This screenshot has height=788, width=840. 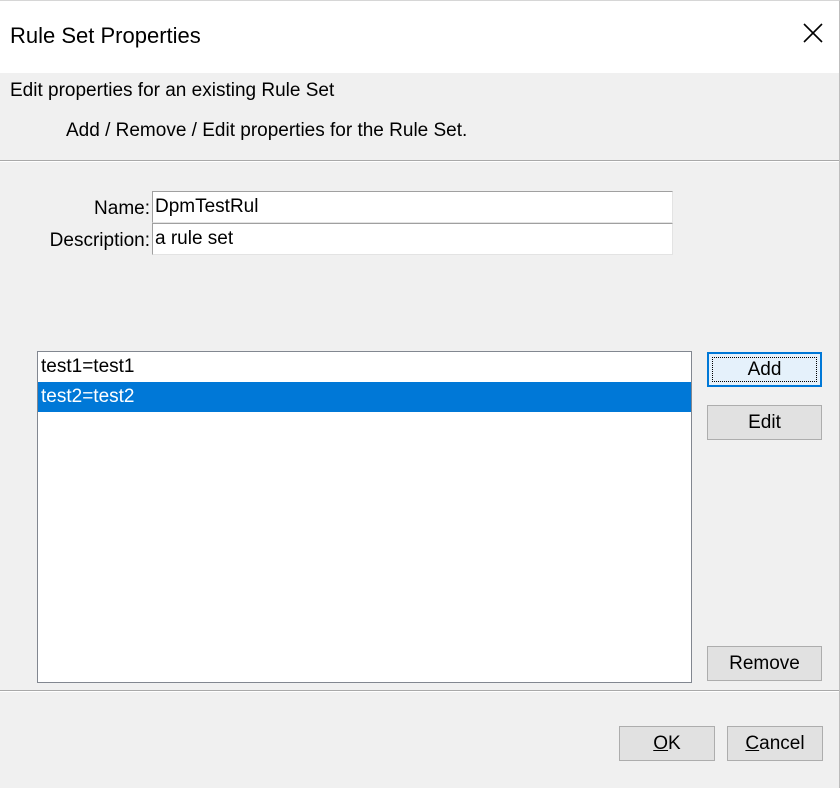 What do you see at coordinates (752, 743) in the screenshot?
I see `cancel-mnemonic: C` at bounding box center [752, 743].